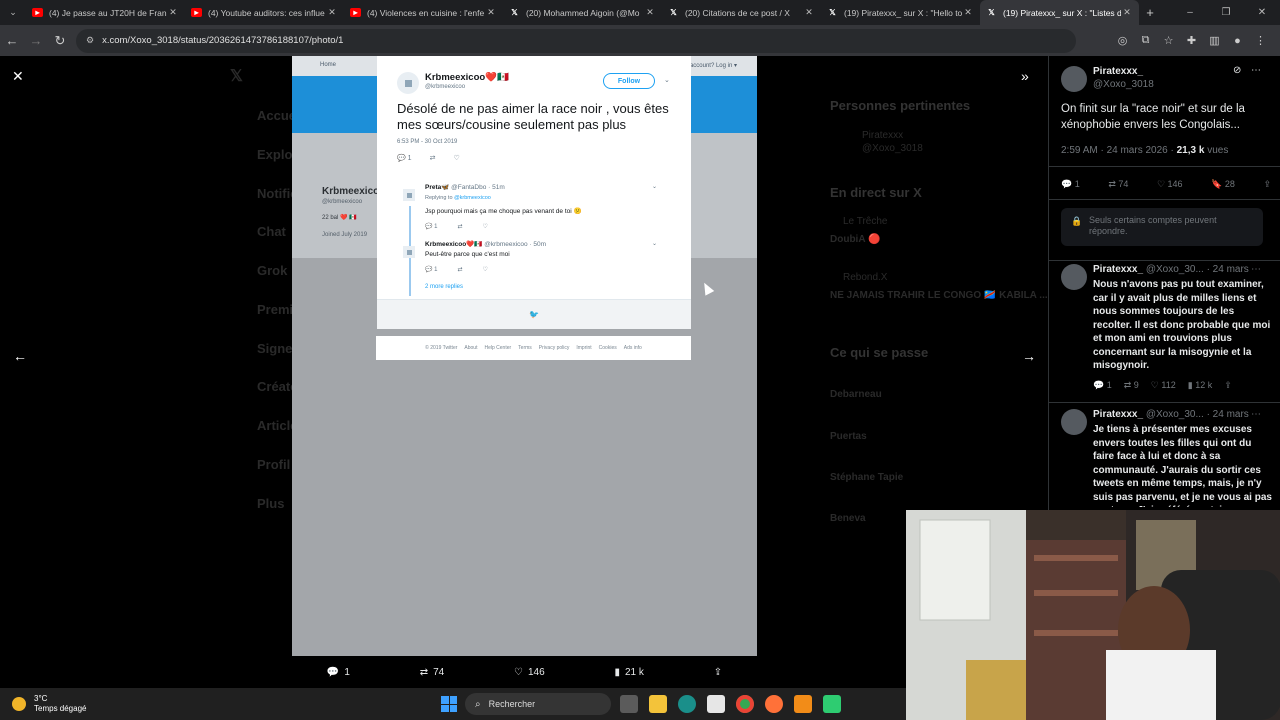 This screenshot has height=720, width=1280. Describe the element at coordinates (423, 12) in the screenshot. I see `browser-tab: ▸ (4) Violences en cuisine : l'enfe ✕` at that location.